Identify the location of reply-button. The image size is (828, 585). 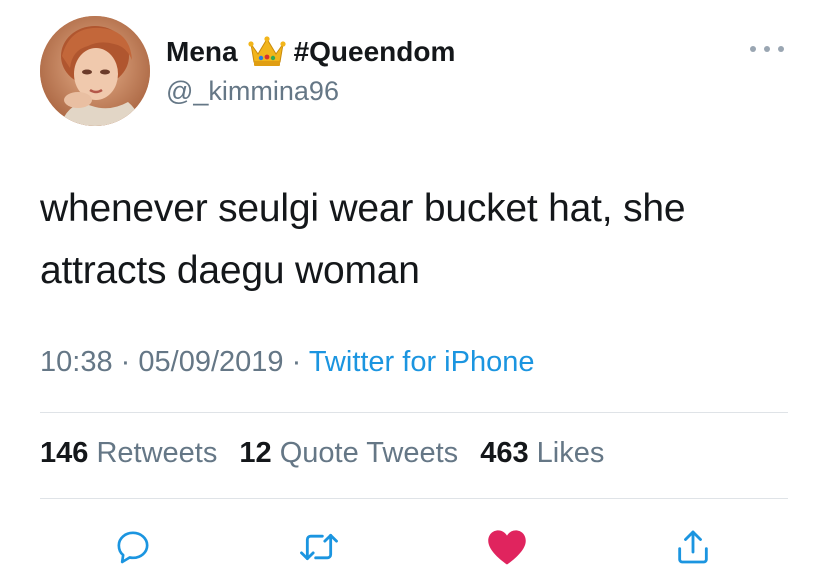
(133, 547).